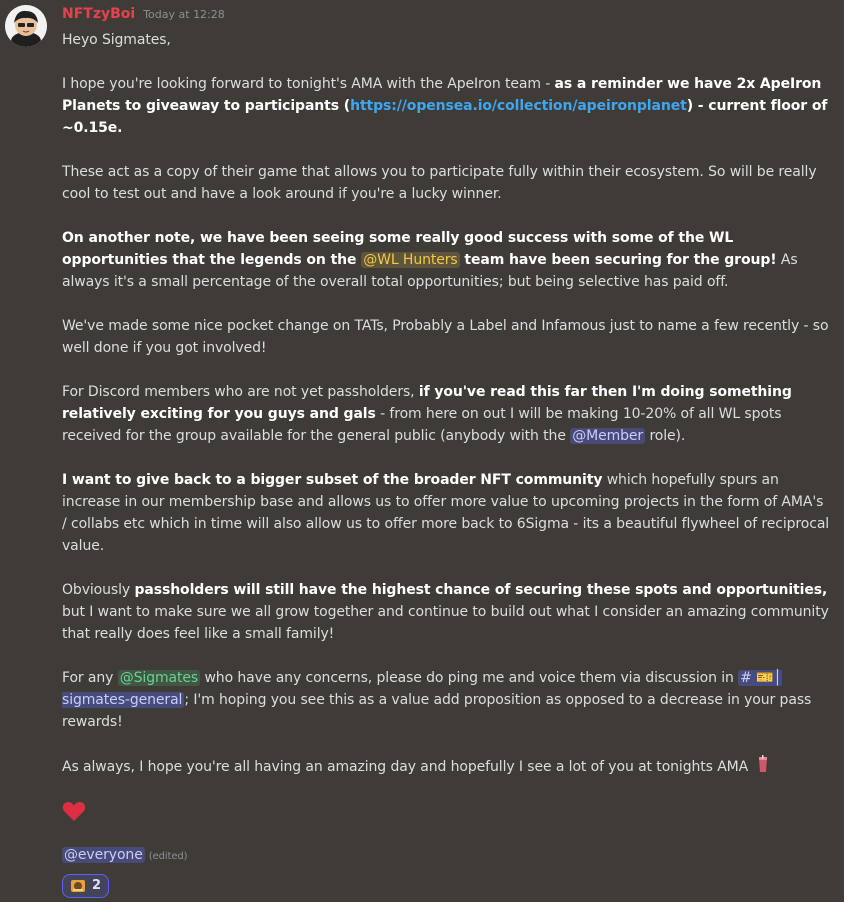 This screenshot has width=844, height=902. What do you see at coordinates (184, 14) in the screenshot?
I see `timestamp: Today at 12:28` at bounding box center [184, 14].